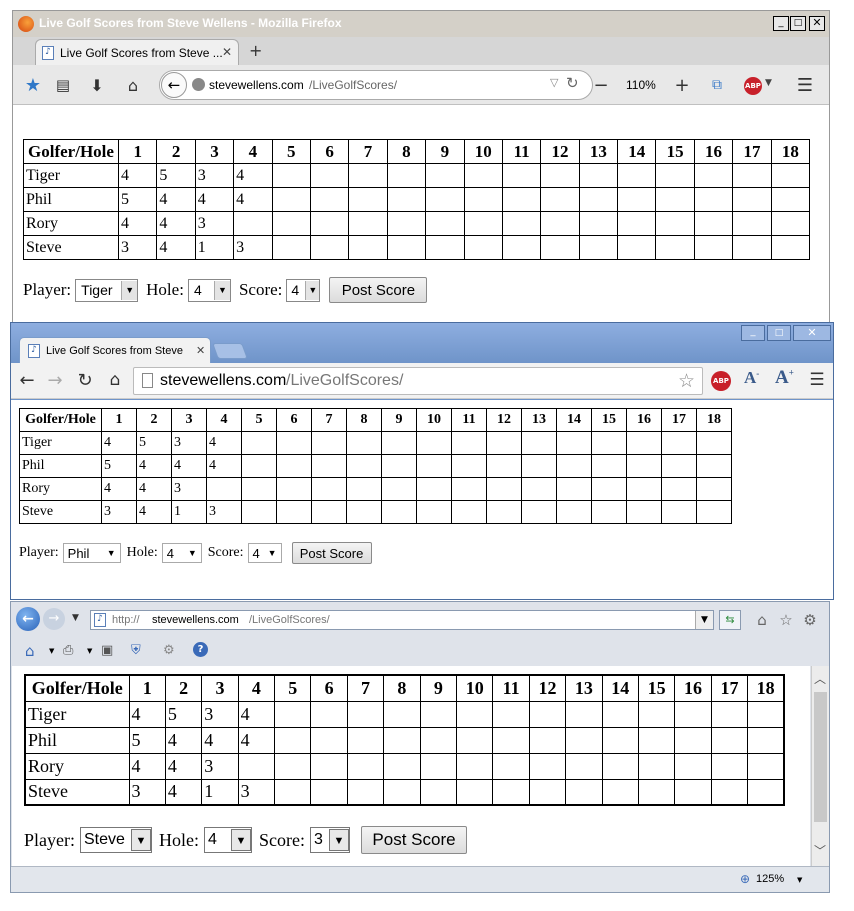  What do you see at coordinates (200, 649) in the screenshot?
I see `help-icon: ?` at bounding box center [200, 649].